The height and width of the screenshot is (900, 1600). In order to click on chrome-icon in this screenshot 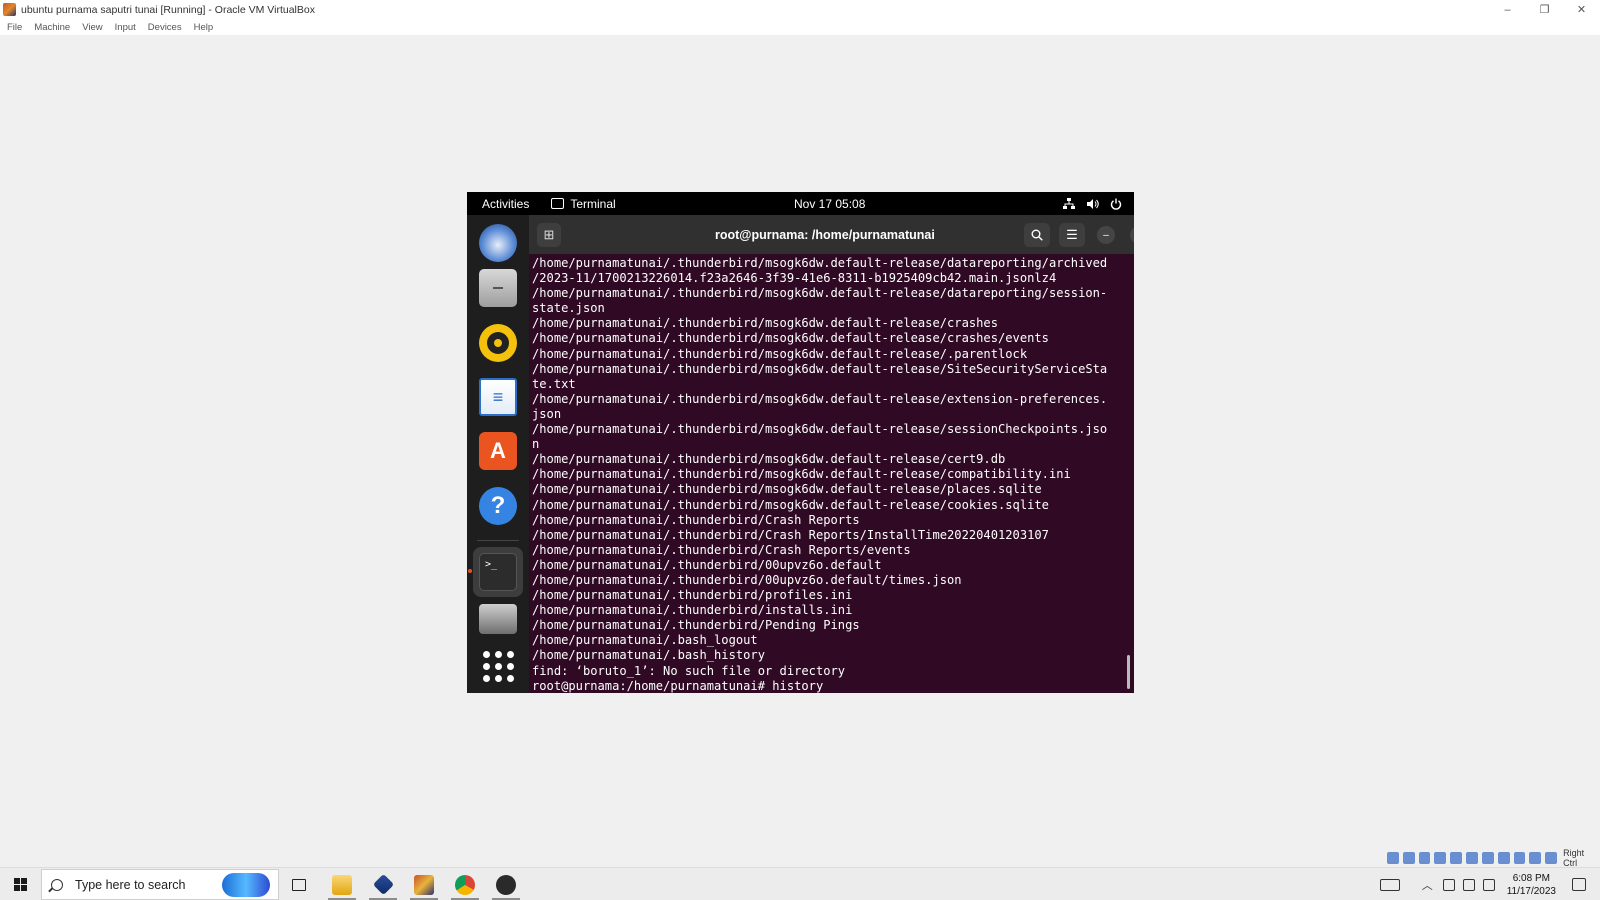, I will do `click(465, 884)`.